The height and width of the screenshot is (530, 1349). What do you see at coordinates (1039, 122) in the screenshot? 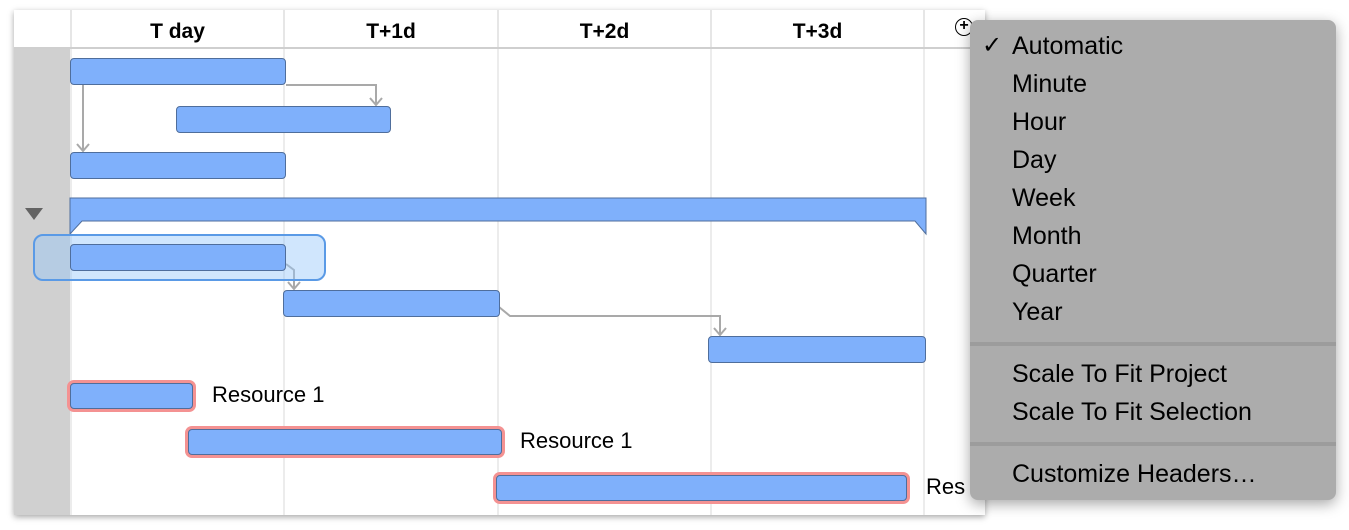
I see `menu-item-hour: Hour` at bounding box center [1039, 122].